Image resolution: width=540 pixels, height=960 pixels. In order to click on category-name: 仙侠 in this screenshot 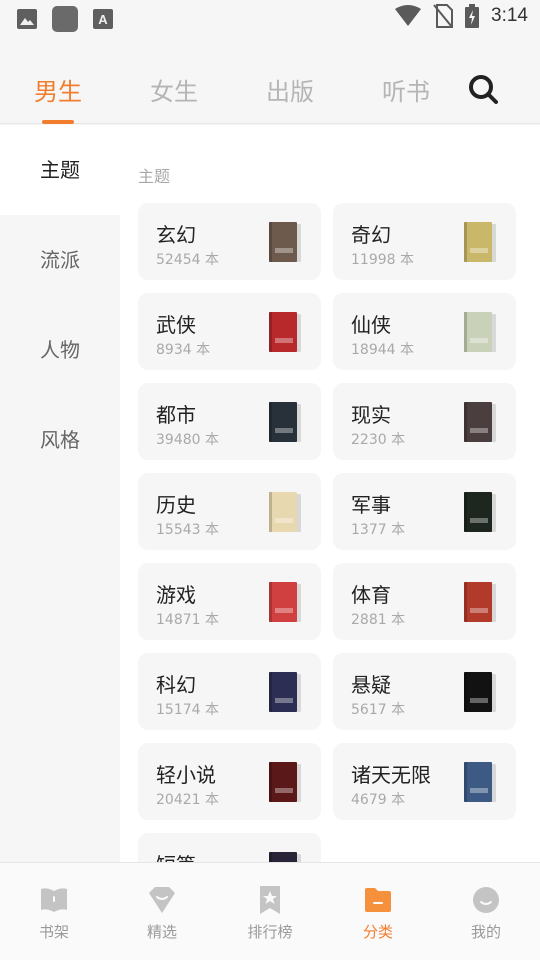, I will do `click(371, 325)`.